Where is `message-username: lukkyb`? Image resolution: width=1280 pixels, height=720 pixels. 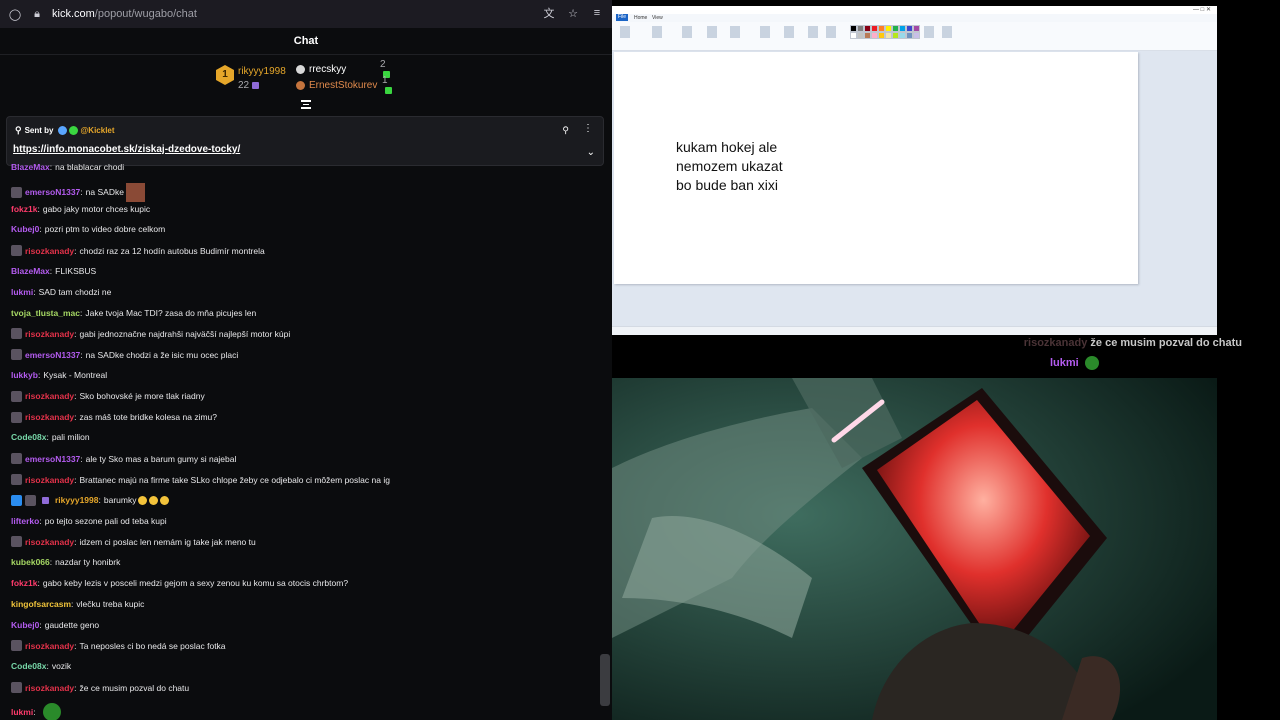
message-username: lukkyb is located at coordinates (24, 375).